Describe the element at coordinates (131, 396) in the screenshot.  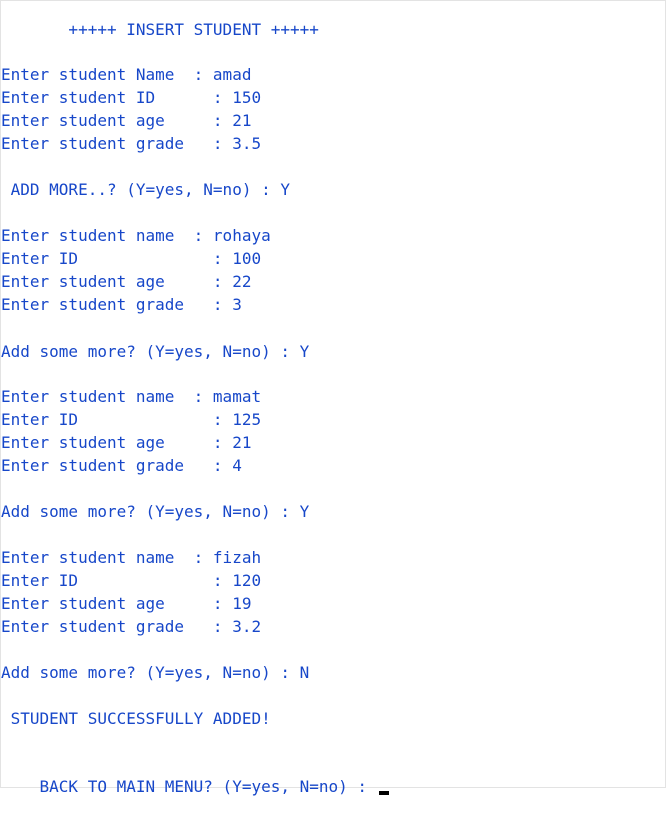
I see `prompt-student-name: Enter student name : mamat` at that location.